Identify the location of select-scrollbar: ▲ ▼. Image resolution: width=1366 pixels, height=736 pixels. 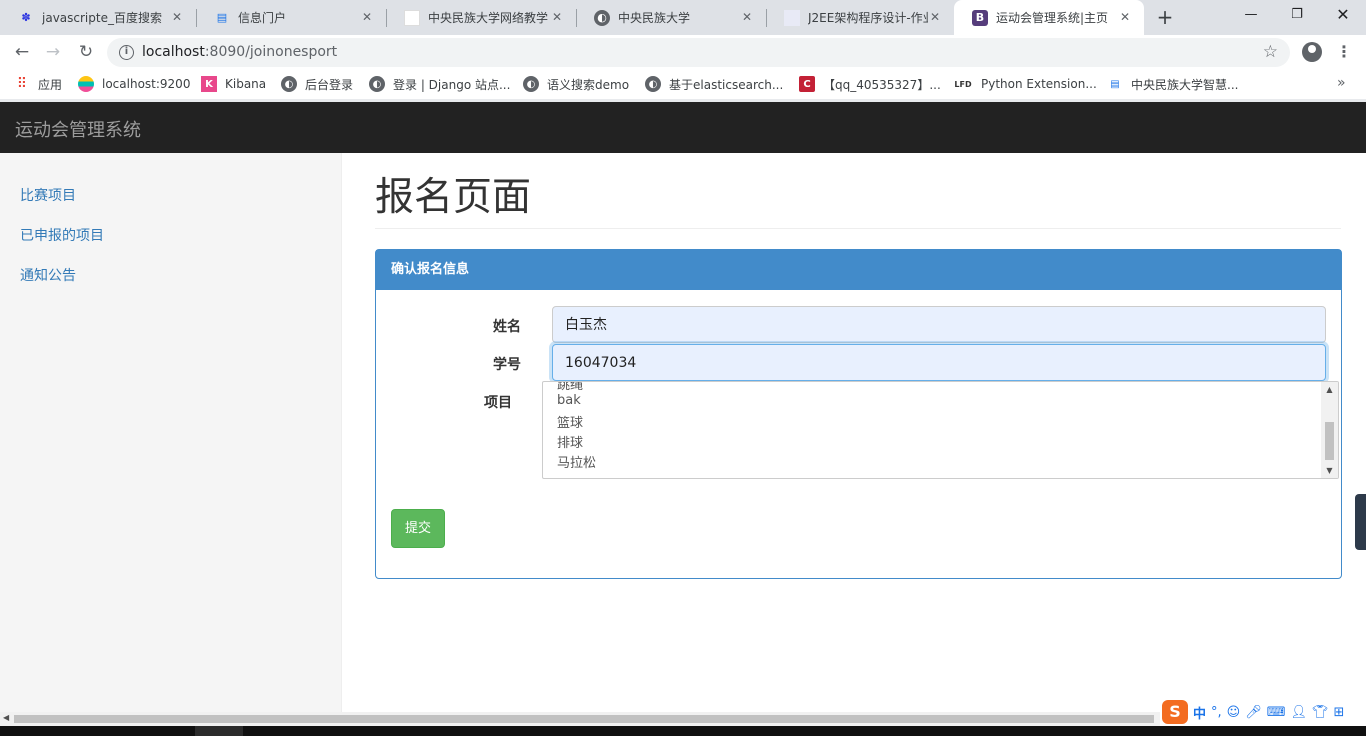
(1329, 430).